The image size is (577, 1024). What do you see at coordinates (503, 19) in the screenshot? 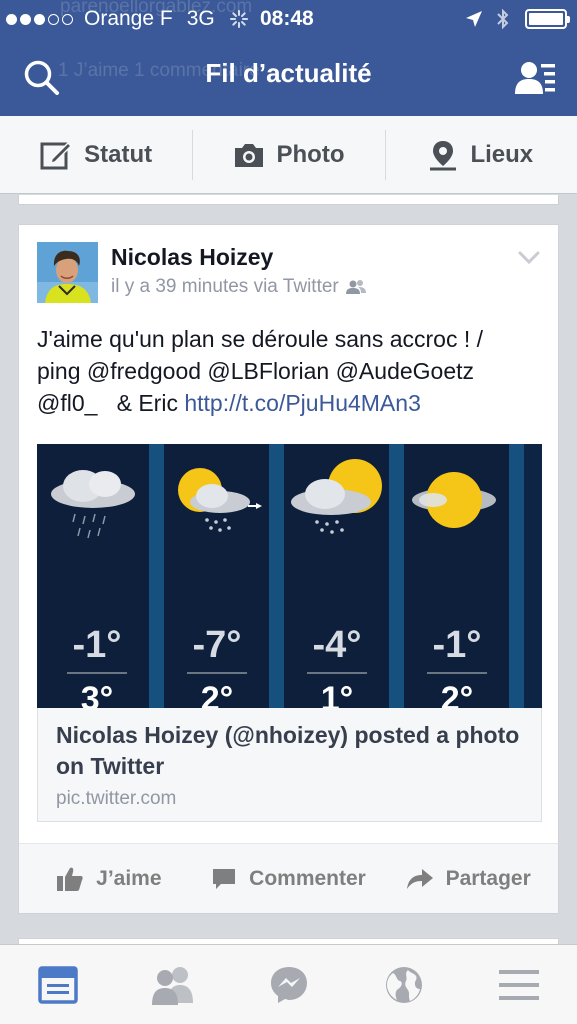
I see `bluetooth-icon` at bounding box center [503, 19].